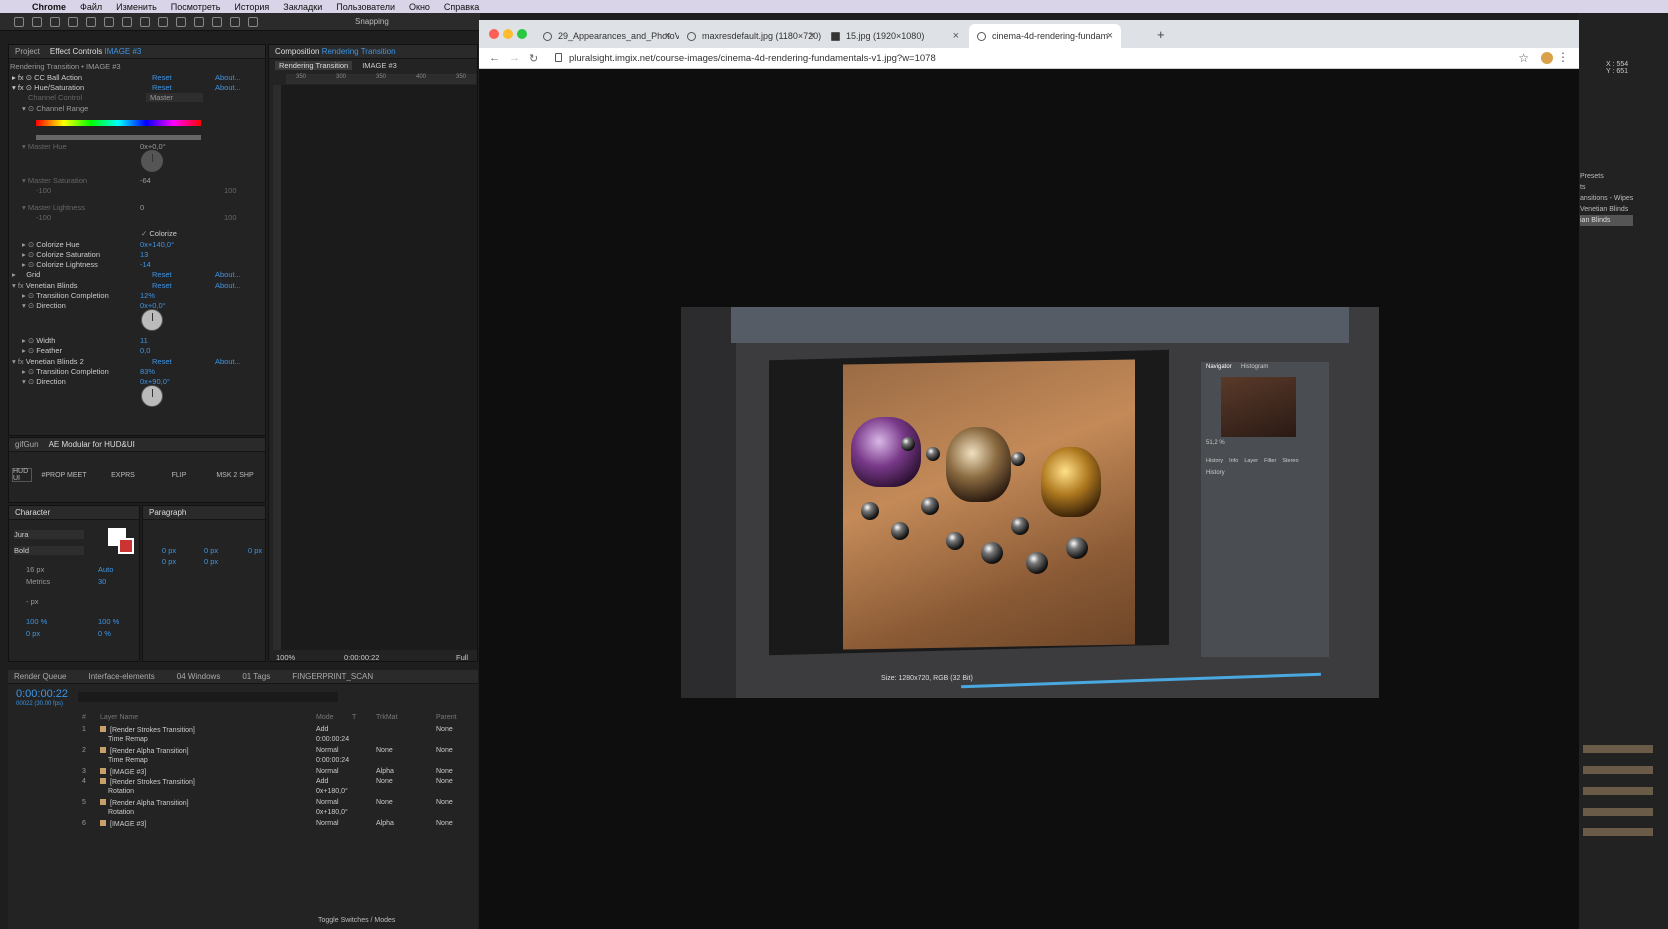 The image size is (1668, 929). I want to click on colorize-hue-value: 0x+140,0°, so click(157, 244).